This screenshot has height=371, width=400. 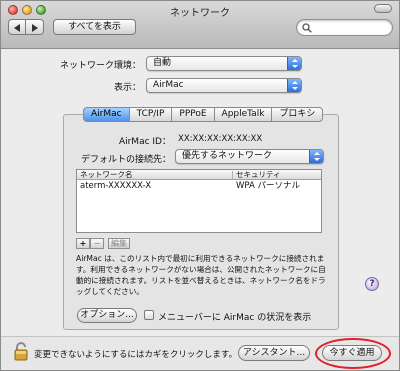 I want to click on network-env-label: ネットワーク環境：, so click(x=100, y=66).